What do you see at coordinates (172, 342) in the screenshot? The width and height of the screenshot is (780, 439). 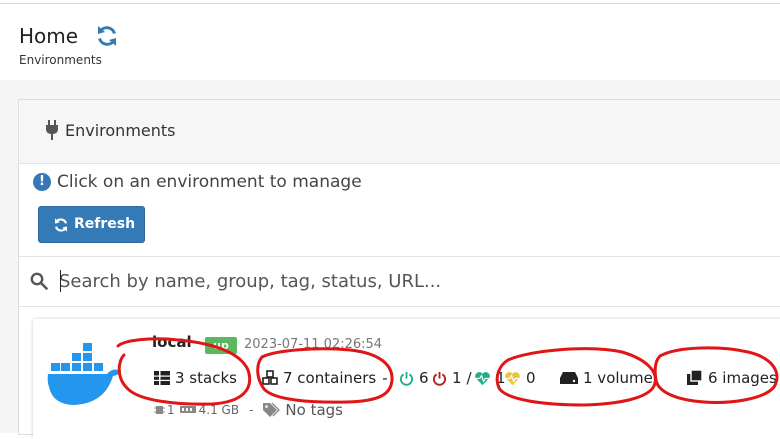 I see `environment-name: local` at bounding box center [172, 342].